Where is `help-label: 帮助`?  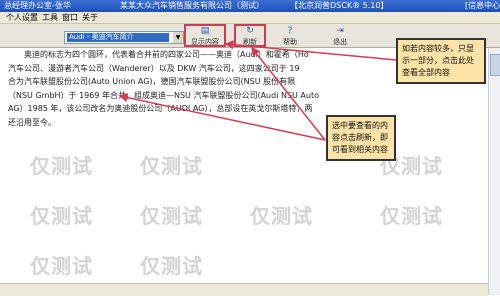 help-label: 帮助 is located at coordinates (290, 42).